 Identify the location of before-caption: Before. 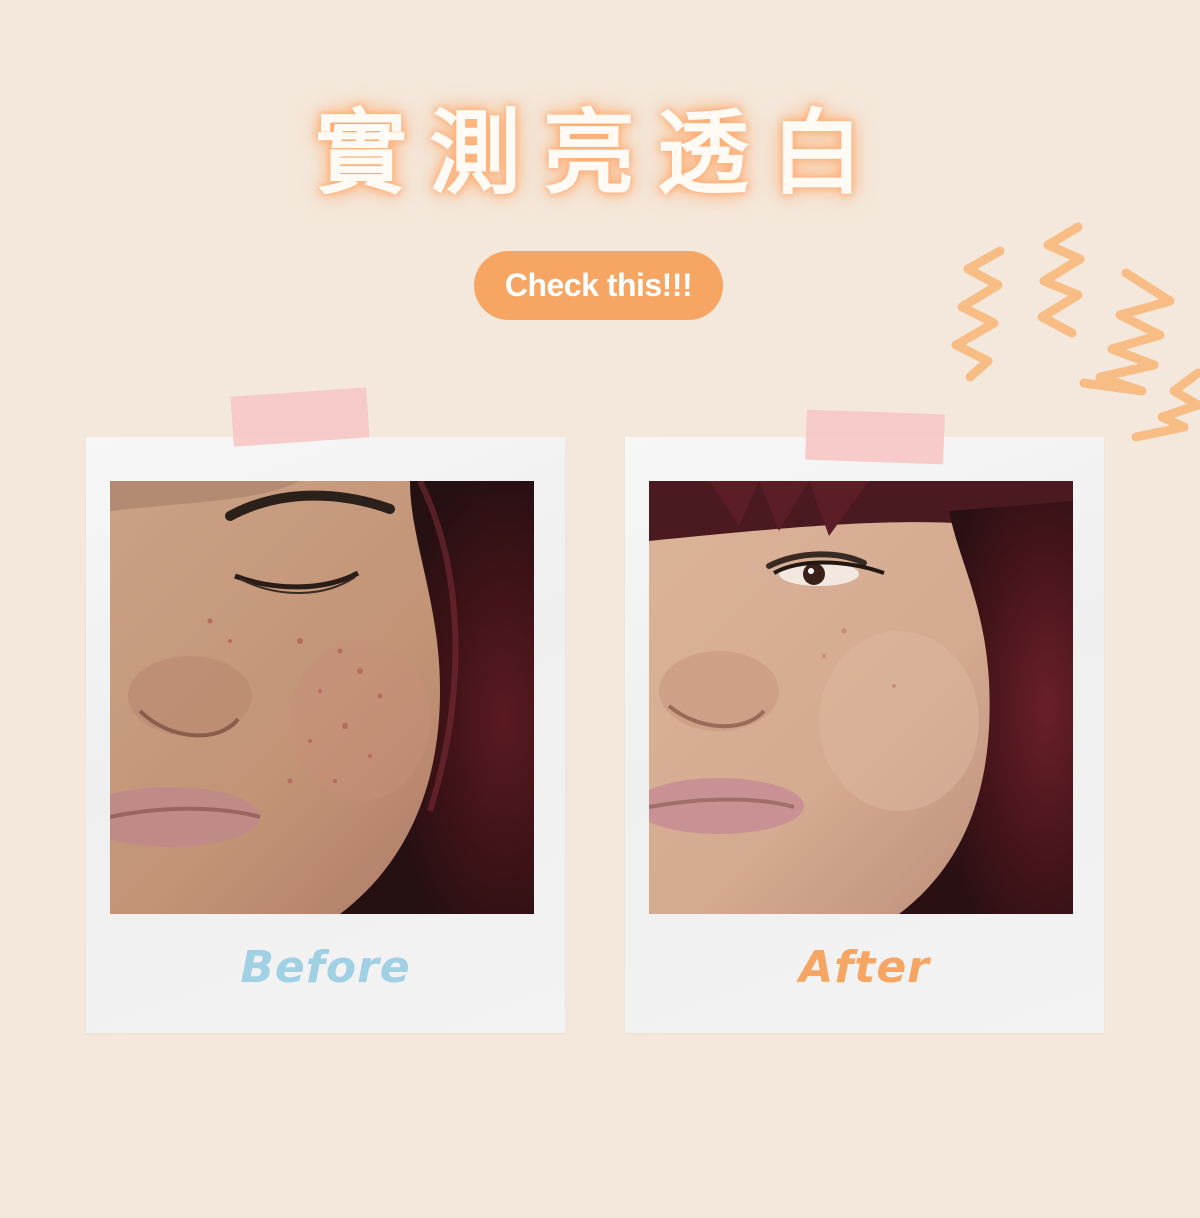
(325, 967).